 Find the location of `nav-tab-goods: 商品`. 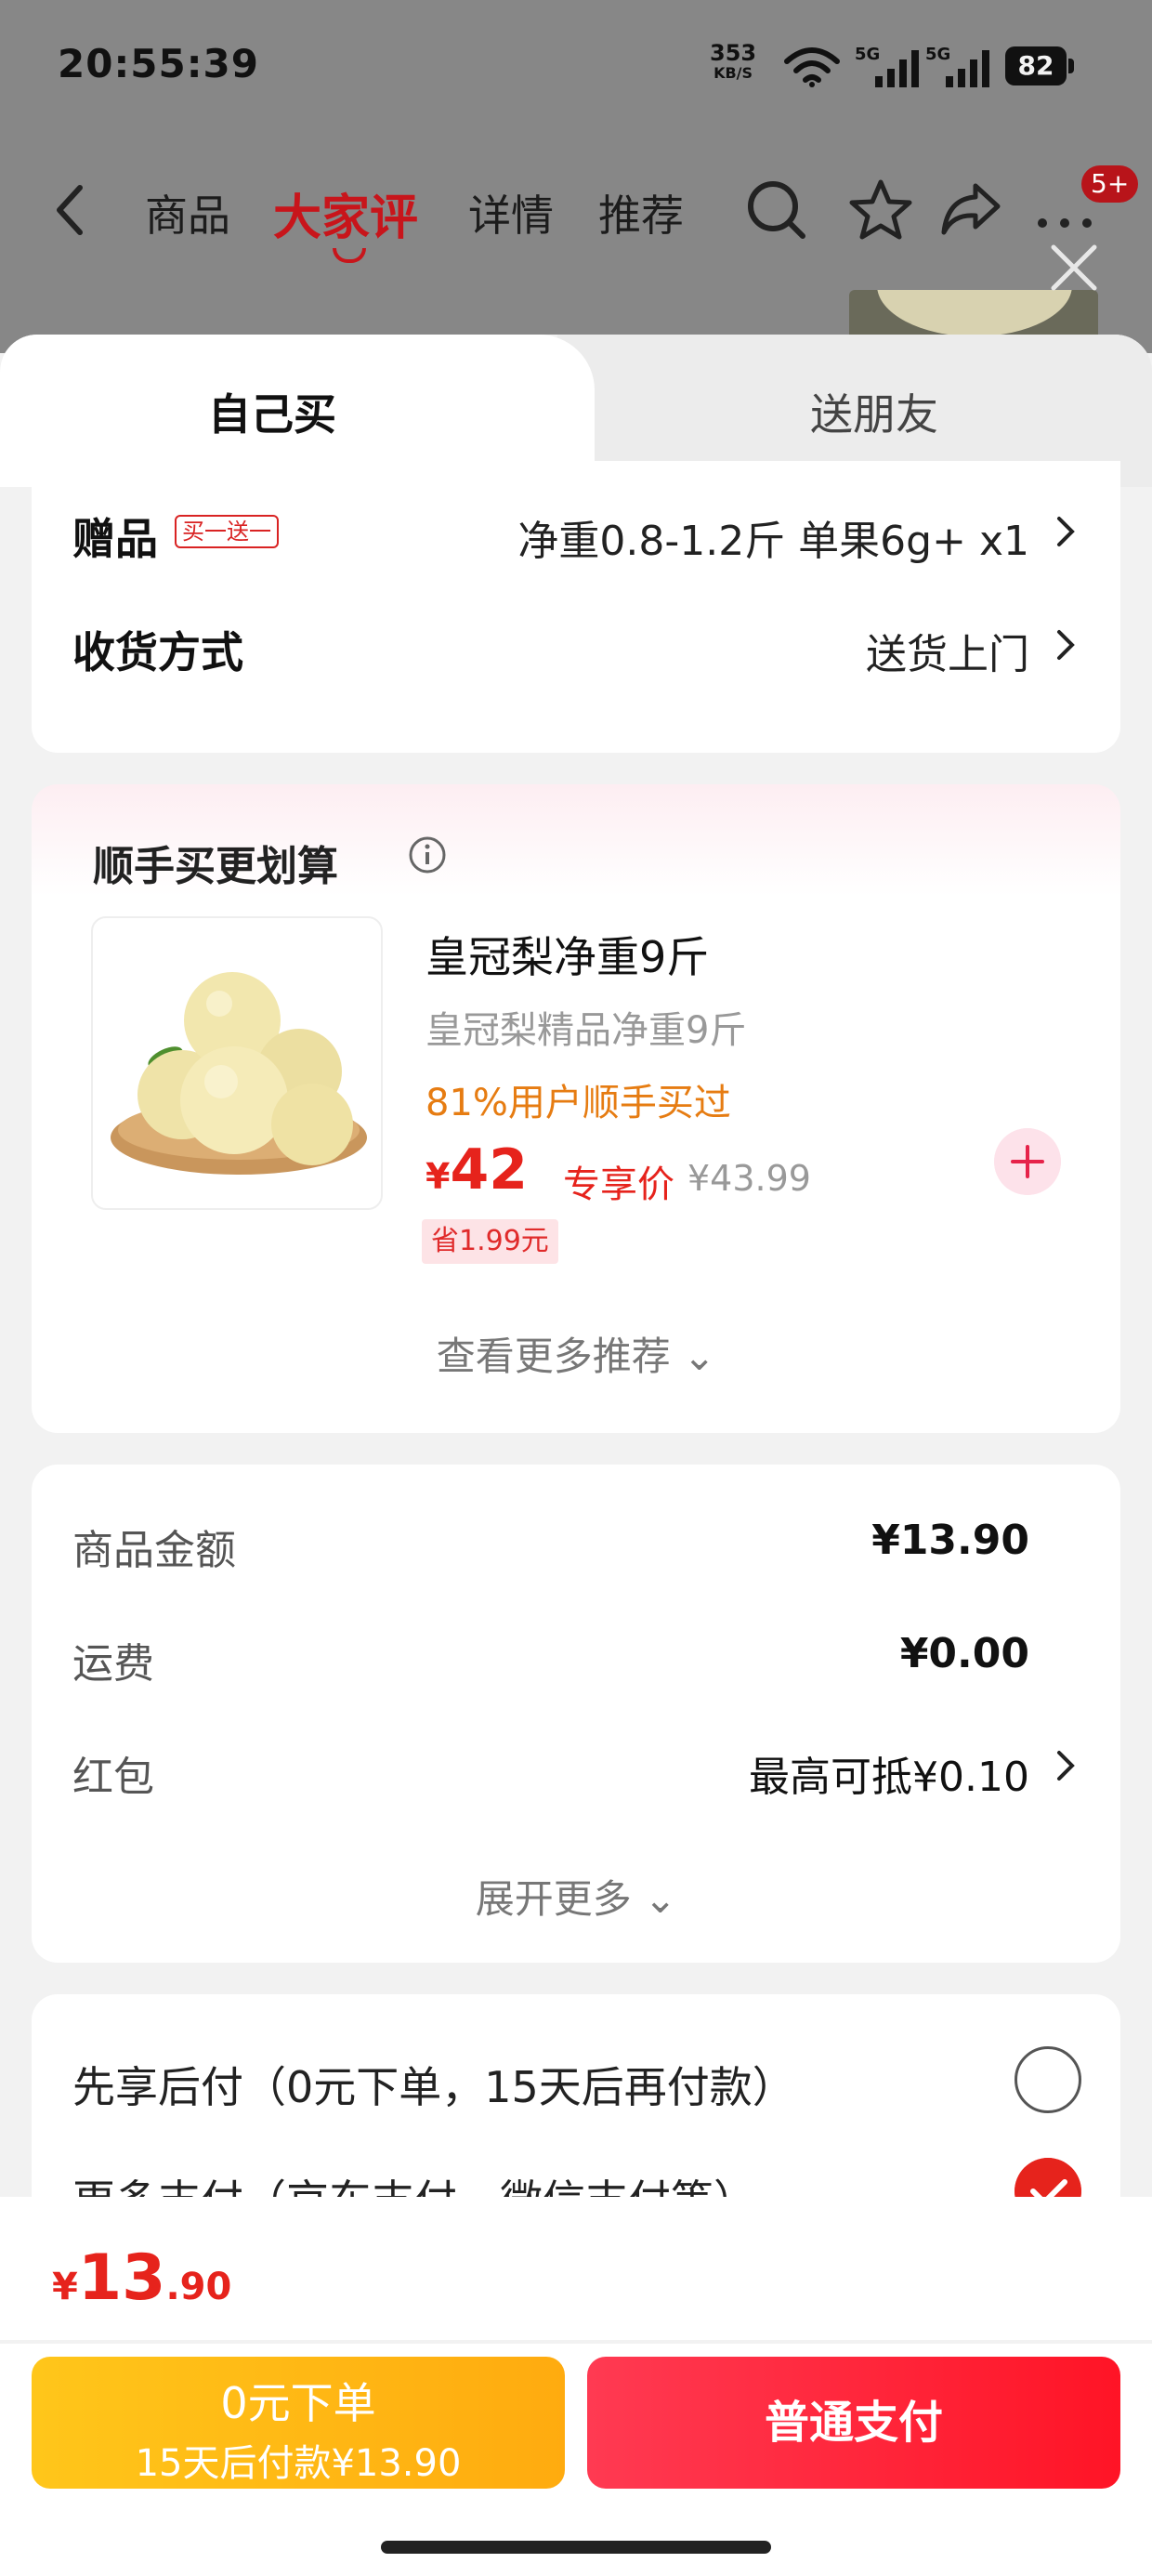

nav-tab-goods: 商品 is located at coordinates (187, 212).